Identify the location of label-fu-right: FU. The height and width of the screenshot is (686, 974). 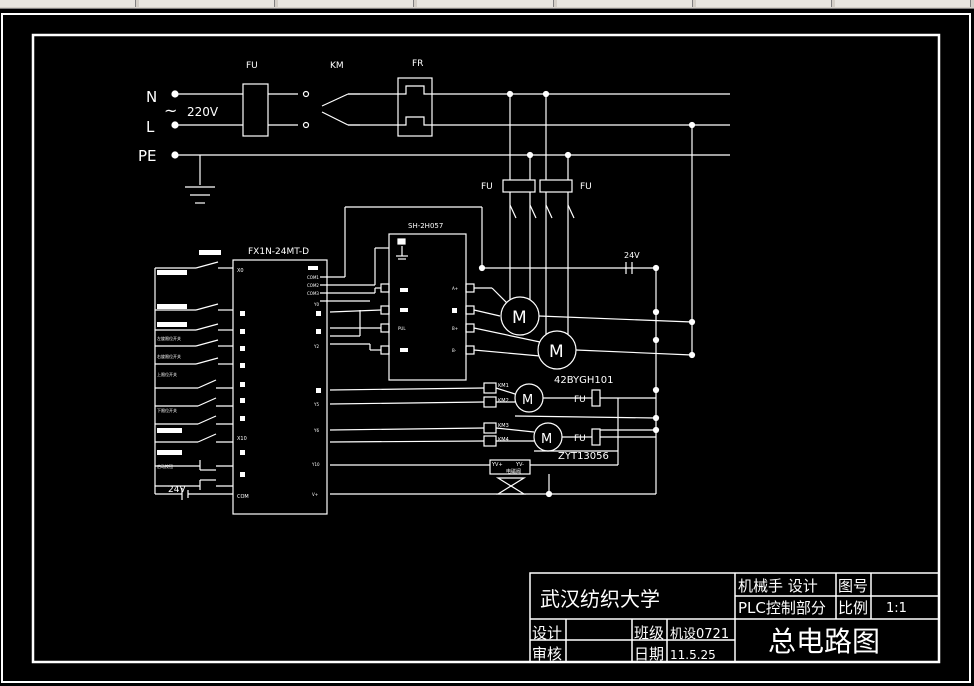
(586, 187).